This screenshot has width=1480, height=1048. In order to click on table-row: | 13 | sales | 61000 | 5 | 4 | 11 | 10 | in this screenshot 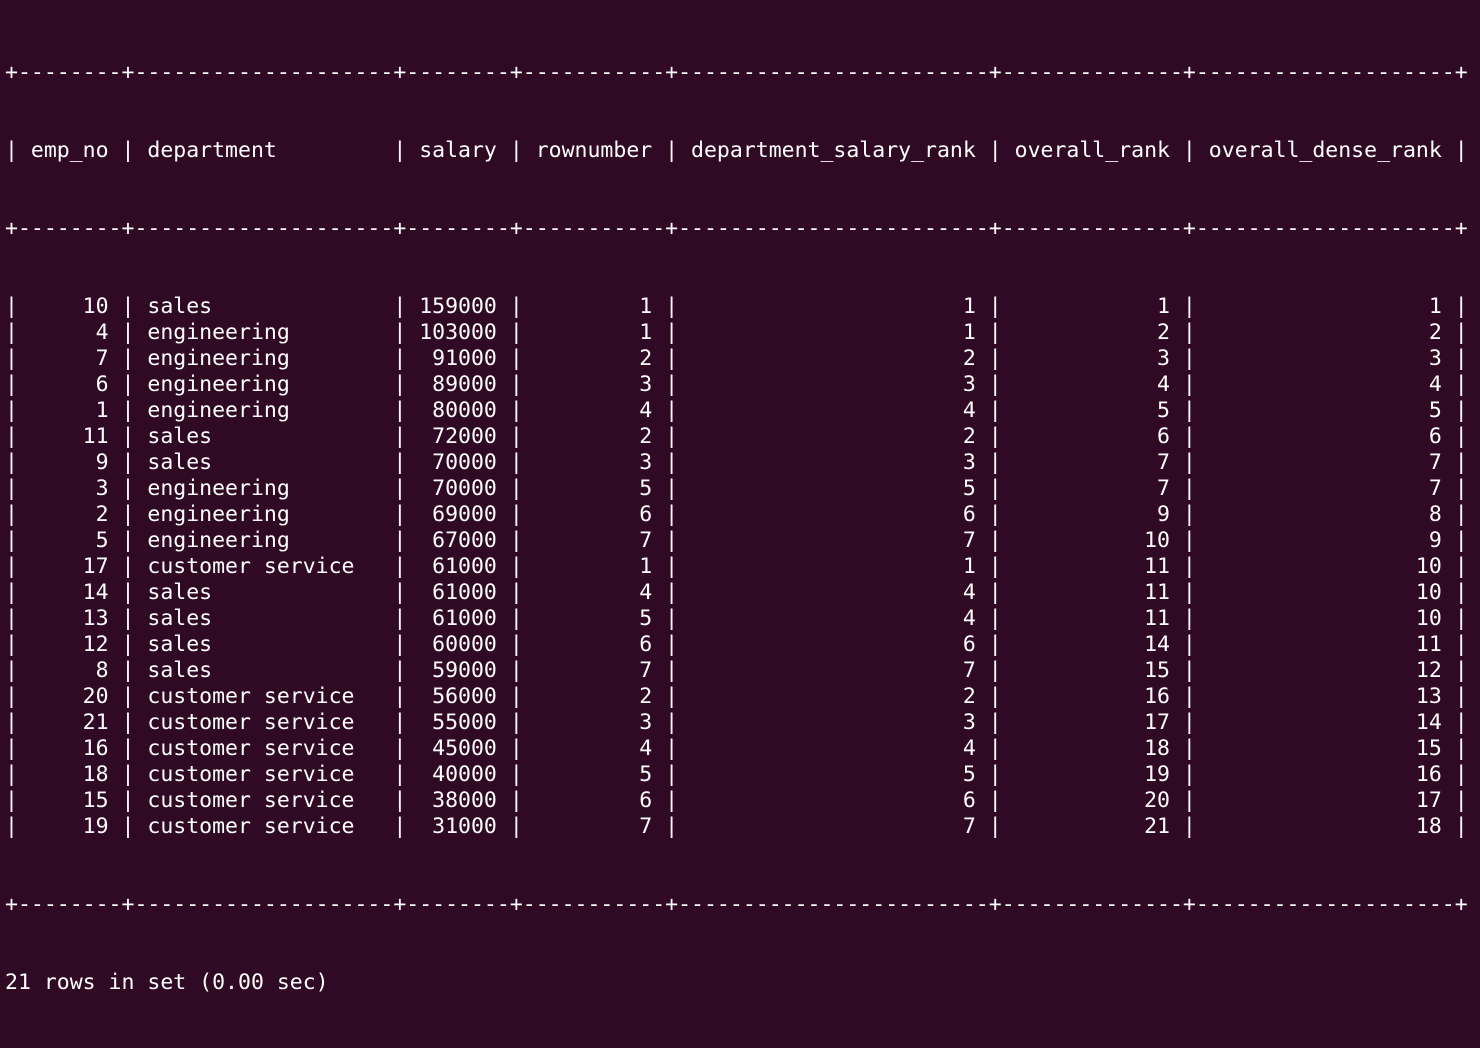, I will do `click(736, 618)`.